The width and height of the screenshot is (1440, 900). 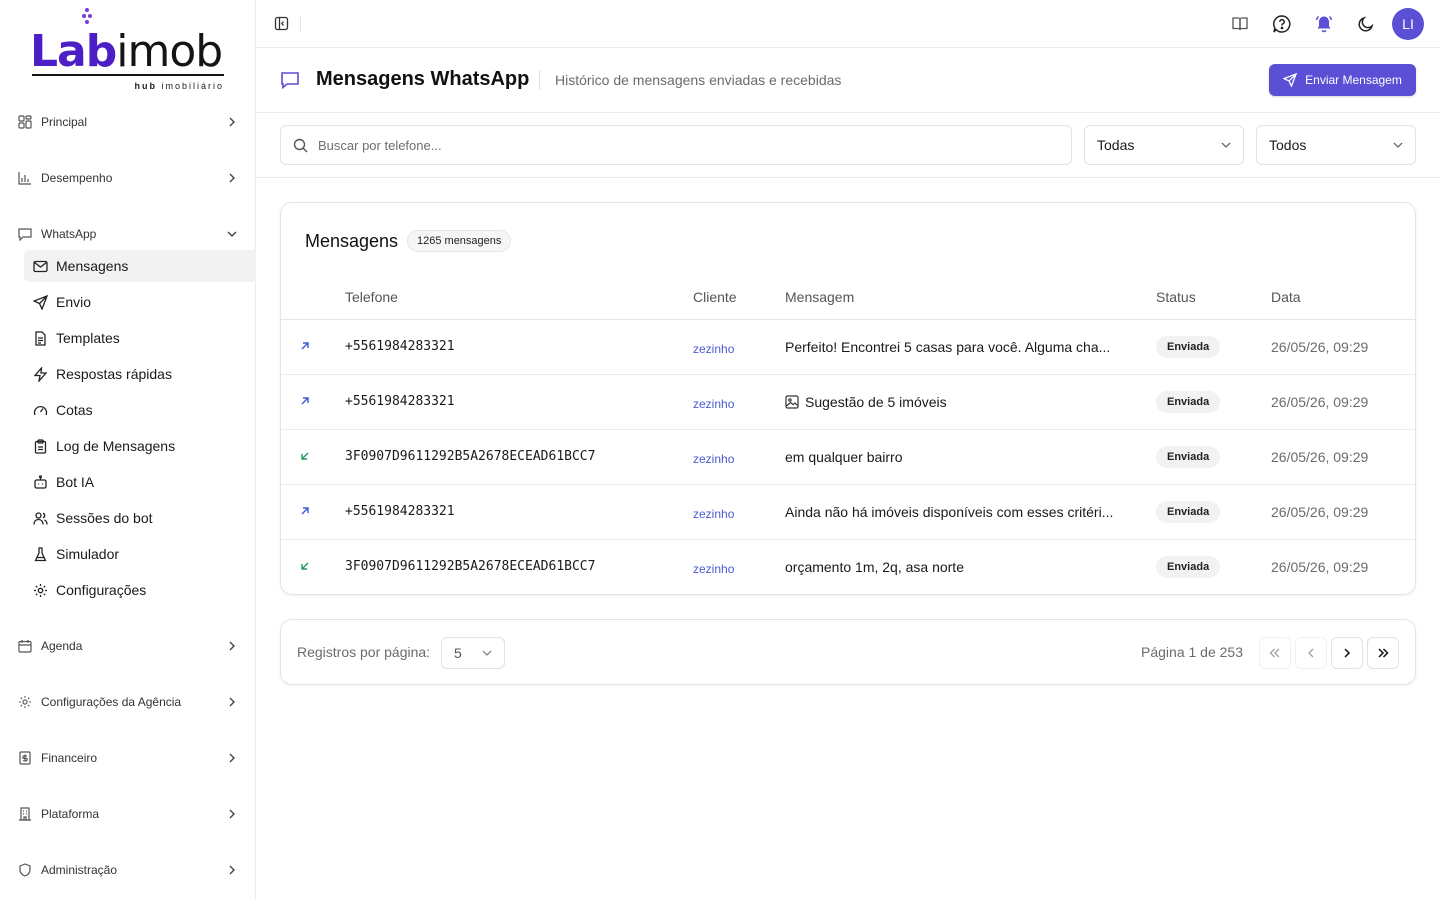 I want to click on sidebar-item-bot-ia: Bot IA, so click(x=140, y=482).